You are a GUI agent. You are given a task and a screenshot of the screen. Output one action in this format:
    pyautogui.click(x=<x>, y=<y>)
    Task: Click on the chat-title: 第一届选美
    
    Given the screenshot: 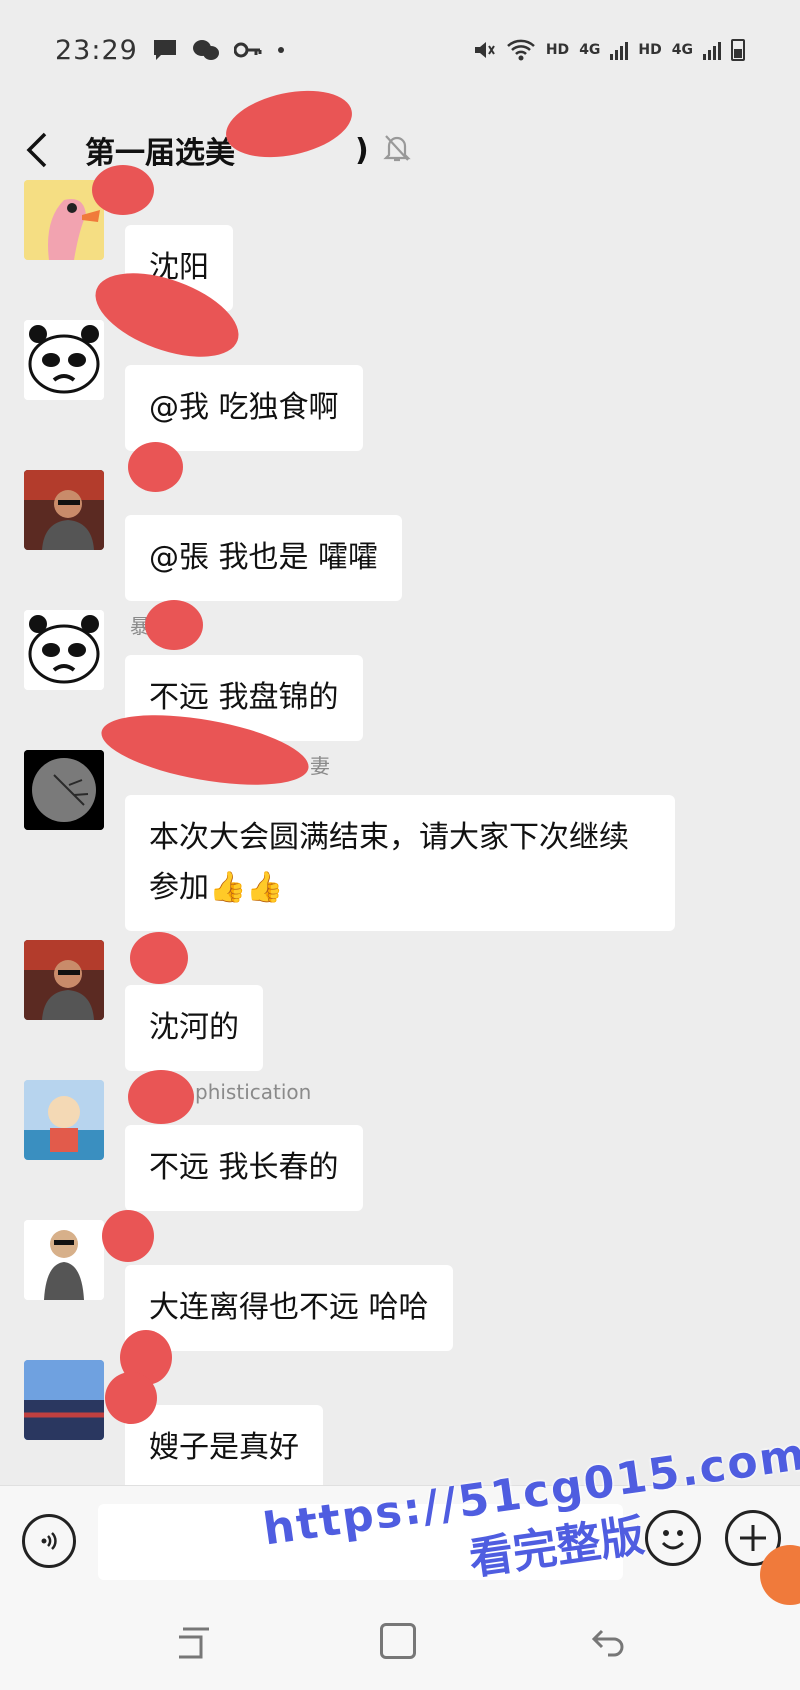 What is the action you would take?
    pyautogui.click(x=160, y=153)
    